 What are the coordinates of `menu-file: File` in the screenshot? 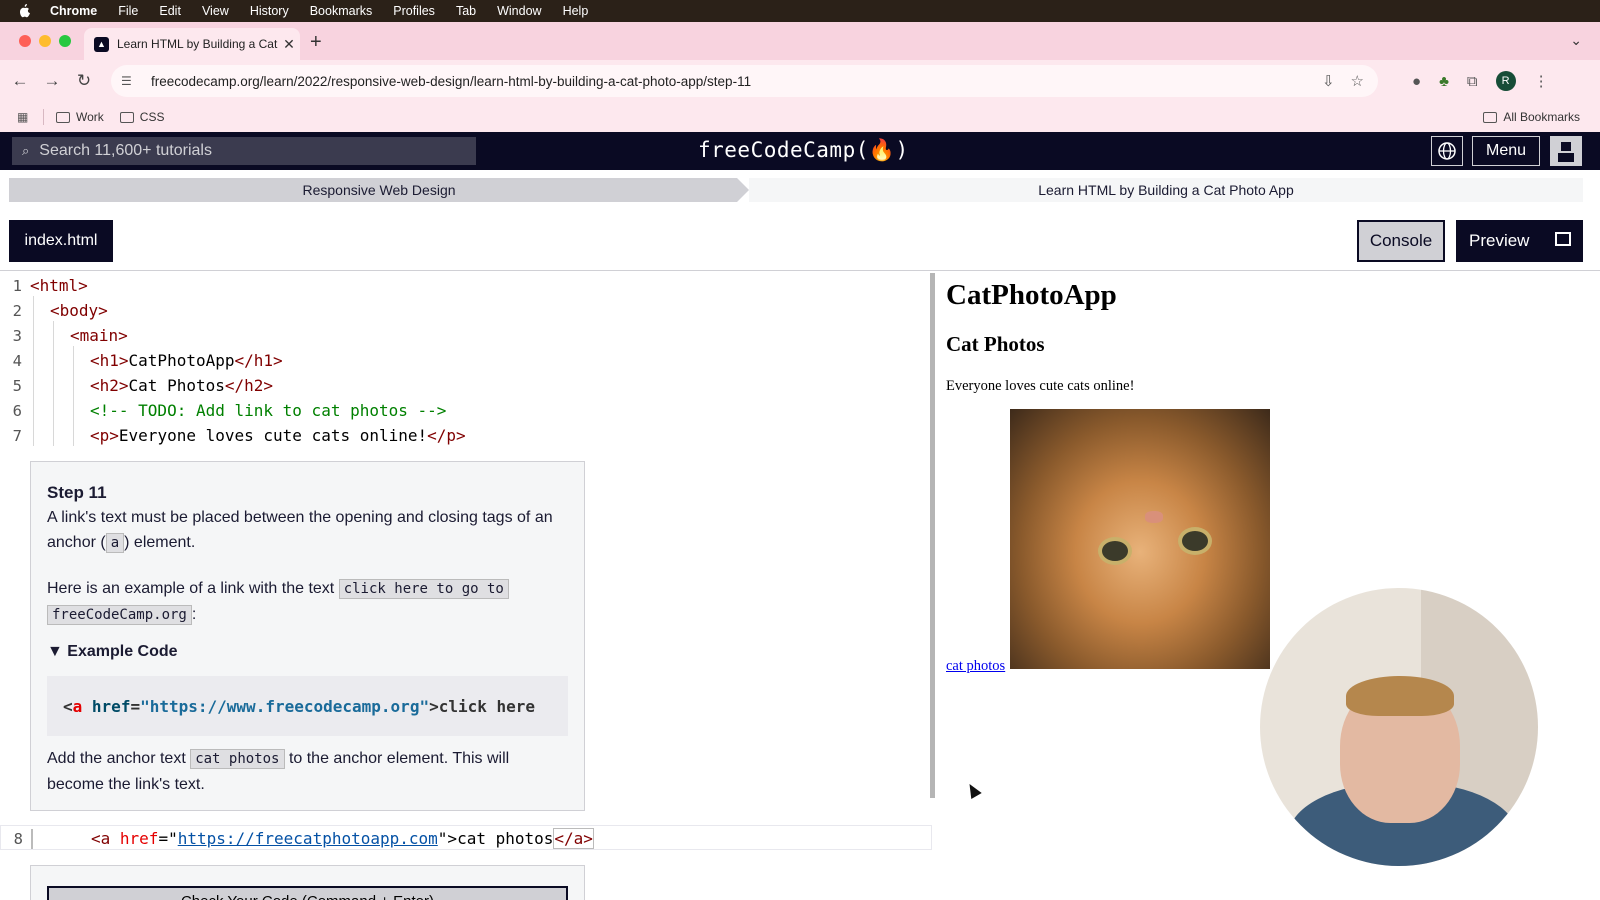 It's located at (128, 11).